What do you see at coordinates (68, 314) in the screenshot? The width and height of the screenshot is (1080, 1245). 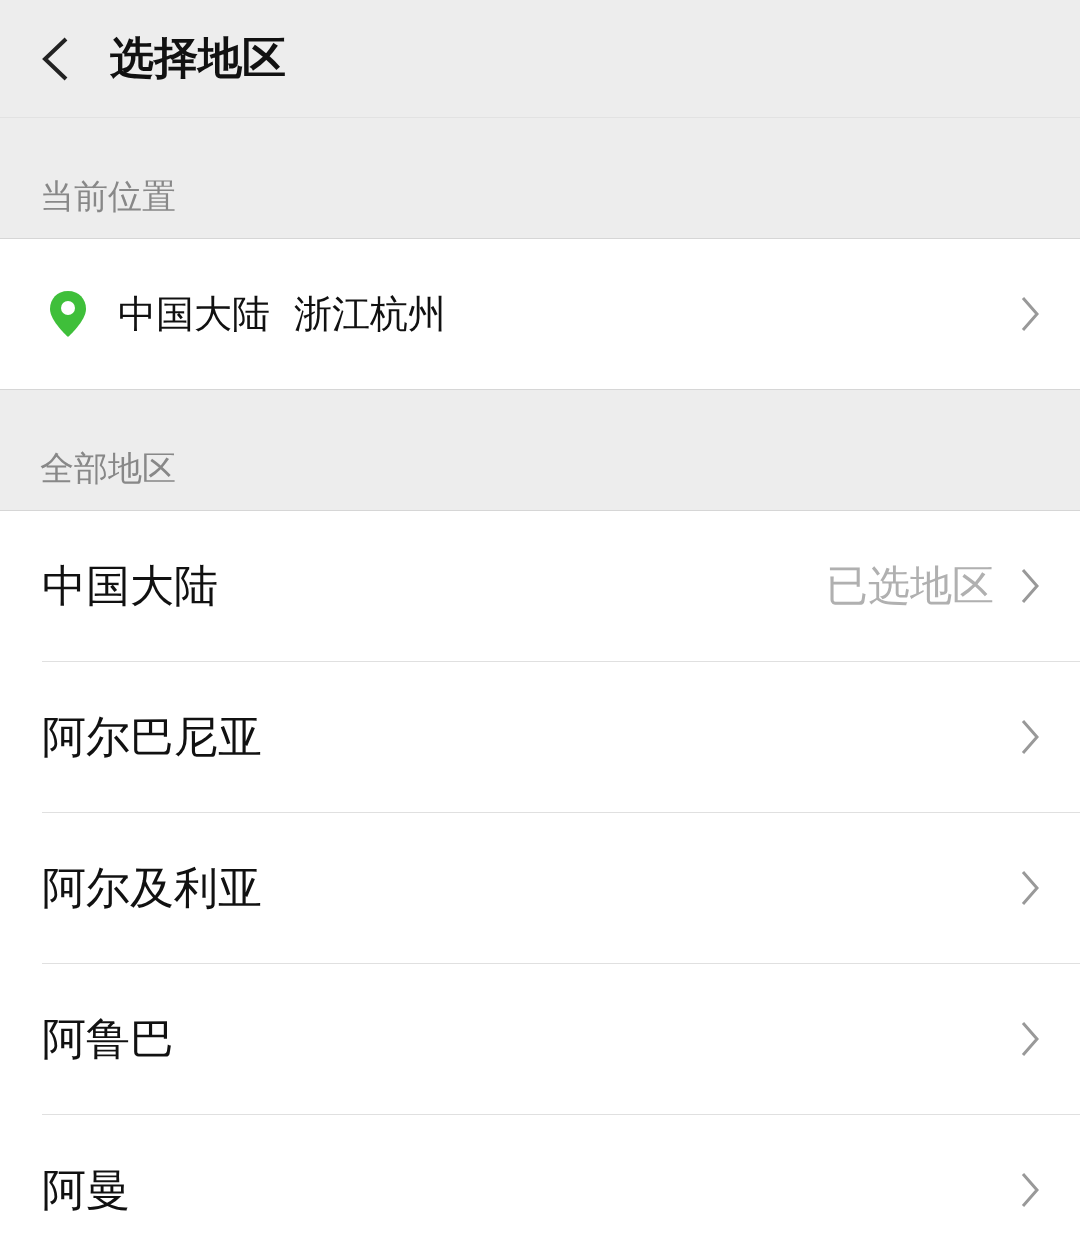 I see `location-pin-icon` at bounding box center [68, 314].